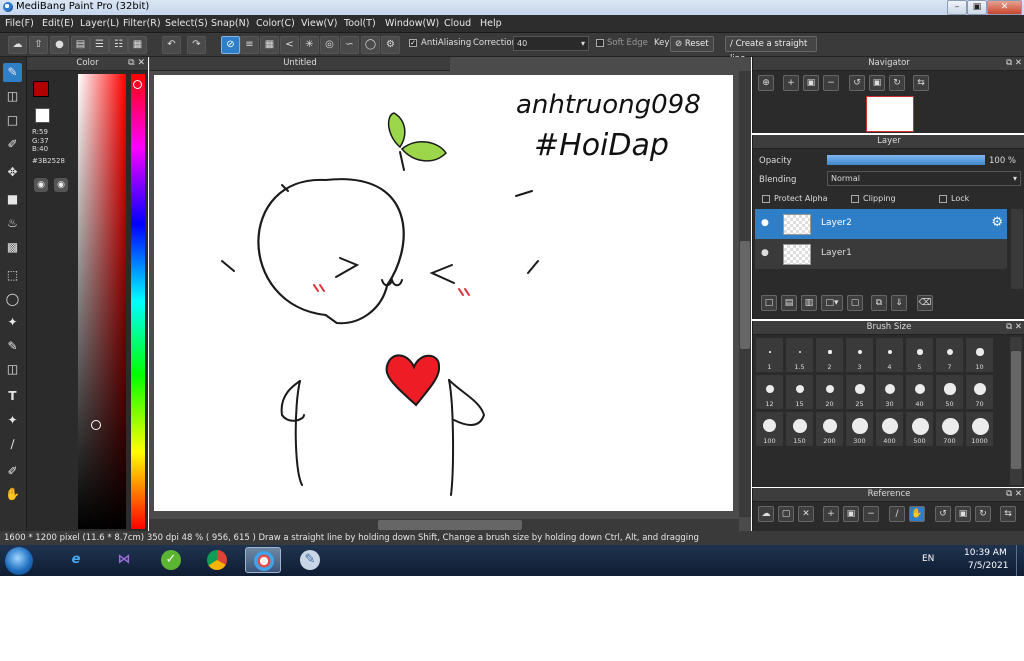 The width and height of the screenshot is (1024, 661). Describe the element at coordinates (1017, 249) in the screenshot. I see `layer-scrollbar` at that location.